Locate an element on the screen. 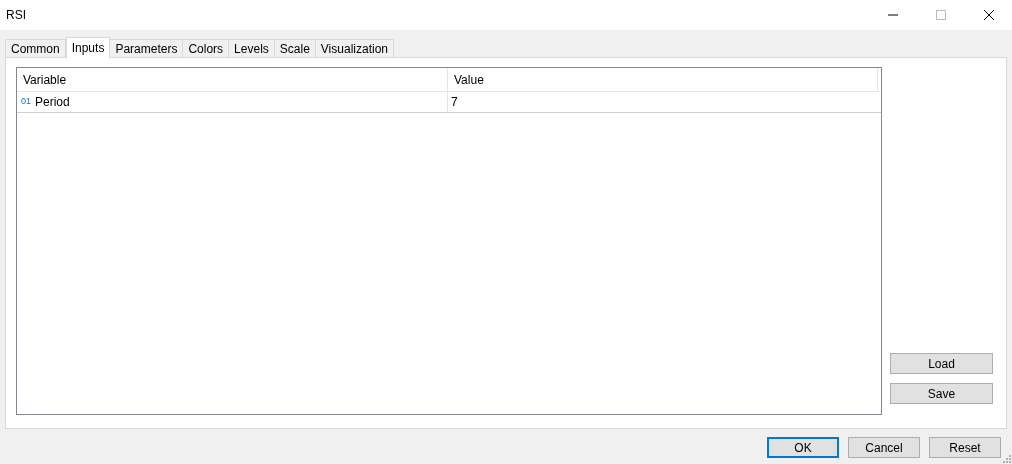 This screenshot has height=464, width=1012. column-header: Variable is located at coordinates (232, 79).